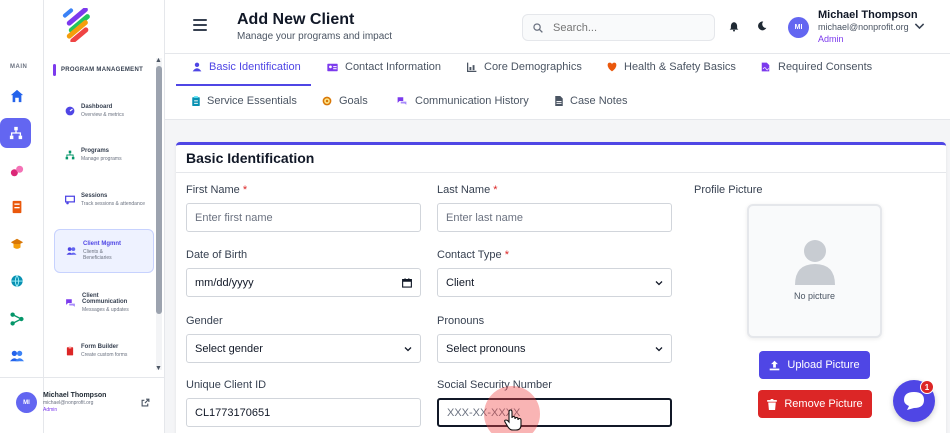  I want to click on page-subtitle: Manage your programs and impact, so click(315, 36).